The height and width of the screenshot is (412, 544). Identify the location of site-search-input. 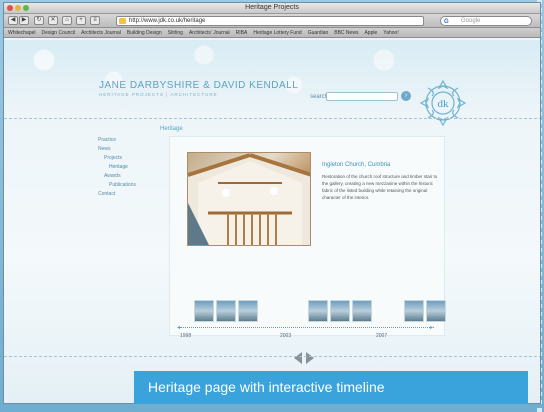
(362, 96).